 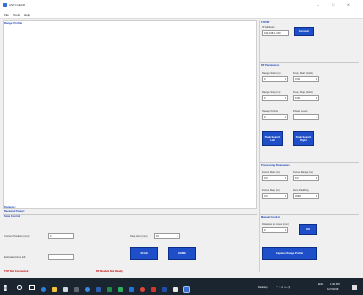 I want to click on connect-button: Connect, so click(x=304, y=31).